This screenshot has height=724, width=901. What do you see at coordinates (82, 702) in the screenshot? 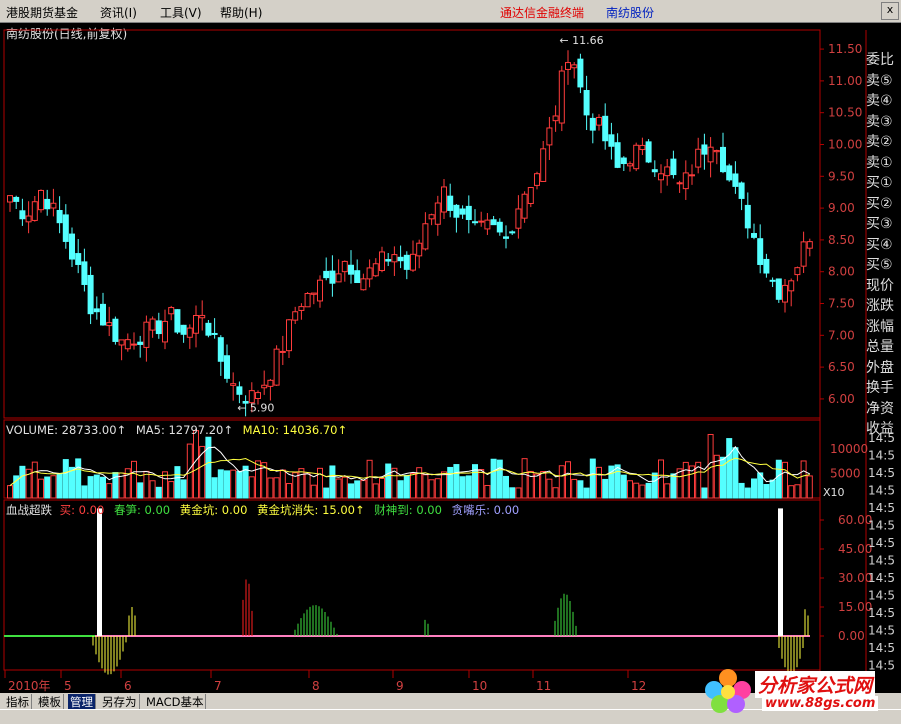
I see `tab-manage: 管理` at bounding box center [82, 702].